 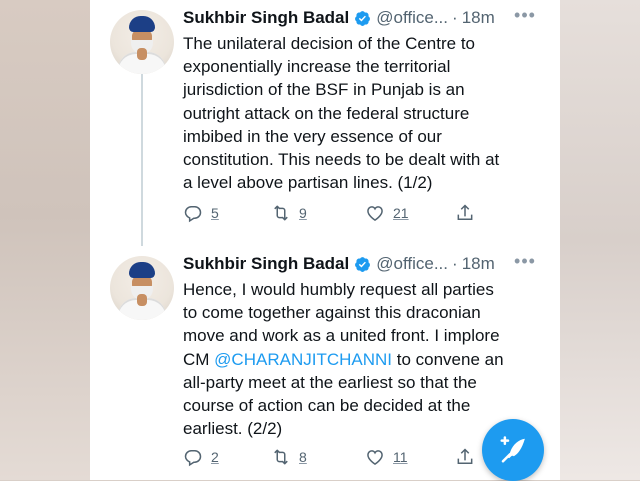 I want to click on like-button: 21, so click(x=387, y=213).